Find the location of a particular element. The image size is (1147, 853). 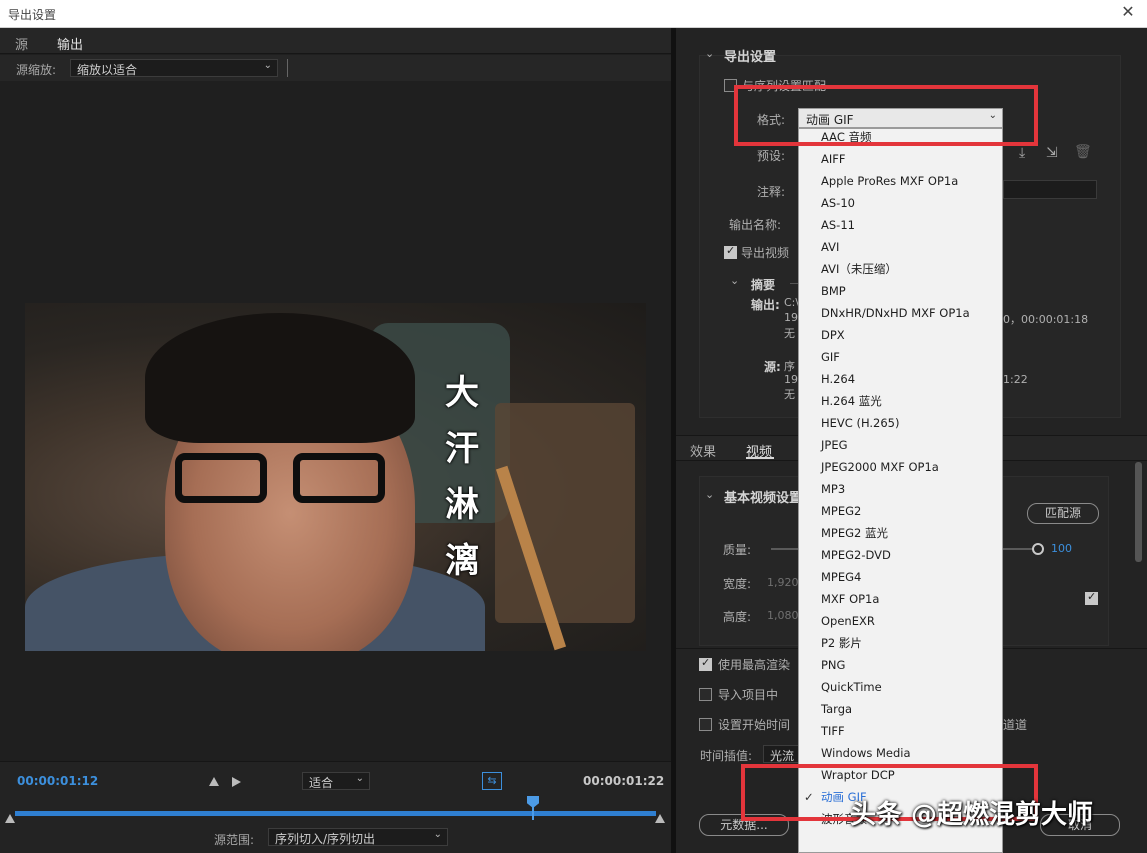

timeline-track is located at coordinates (335, 813).